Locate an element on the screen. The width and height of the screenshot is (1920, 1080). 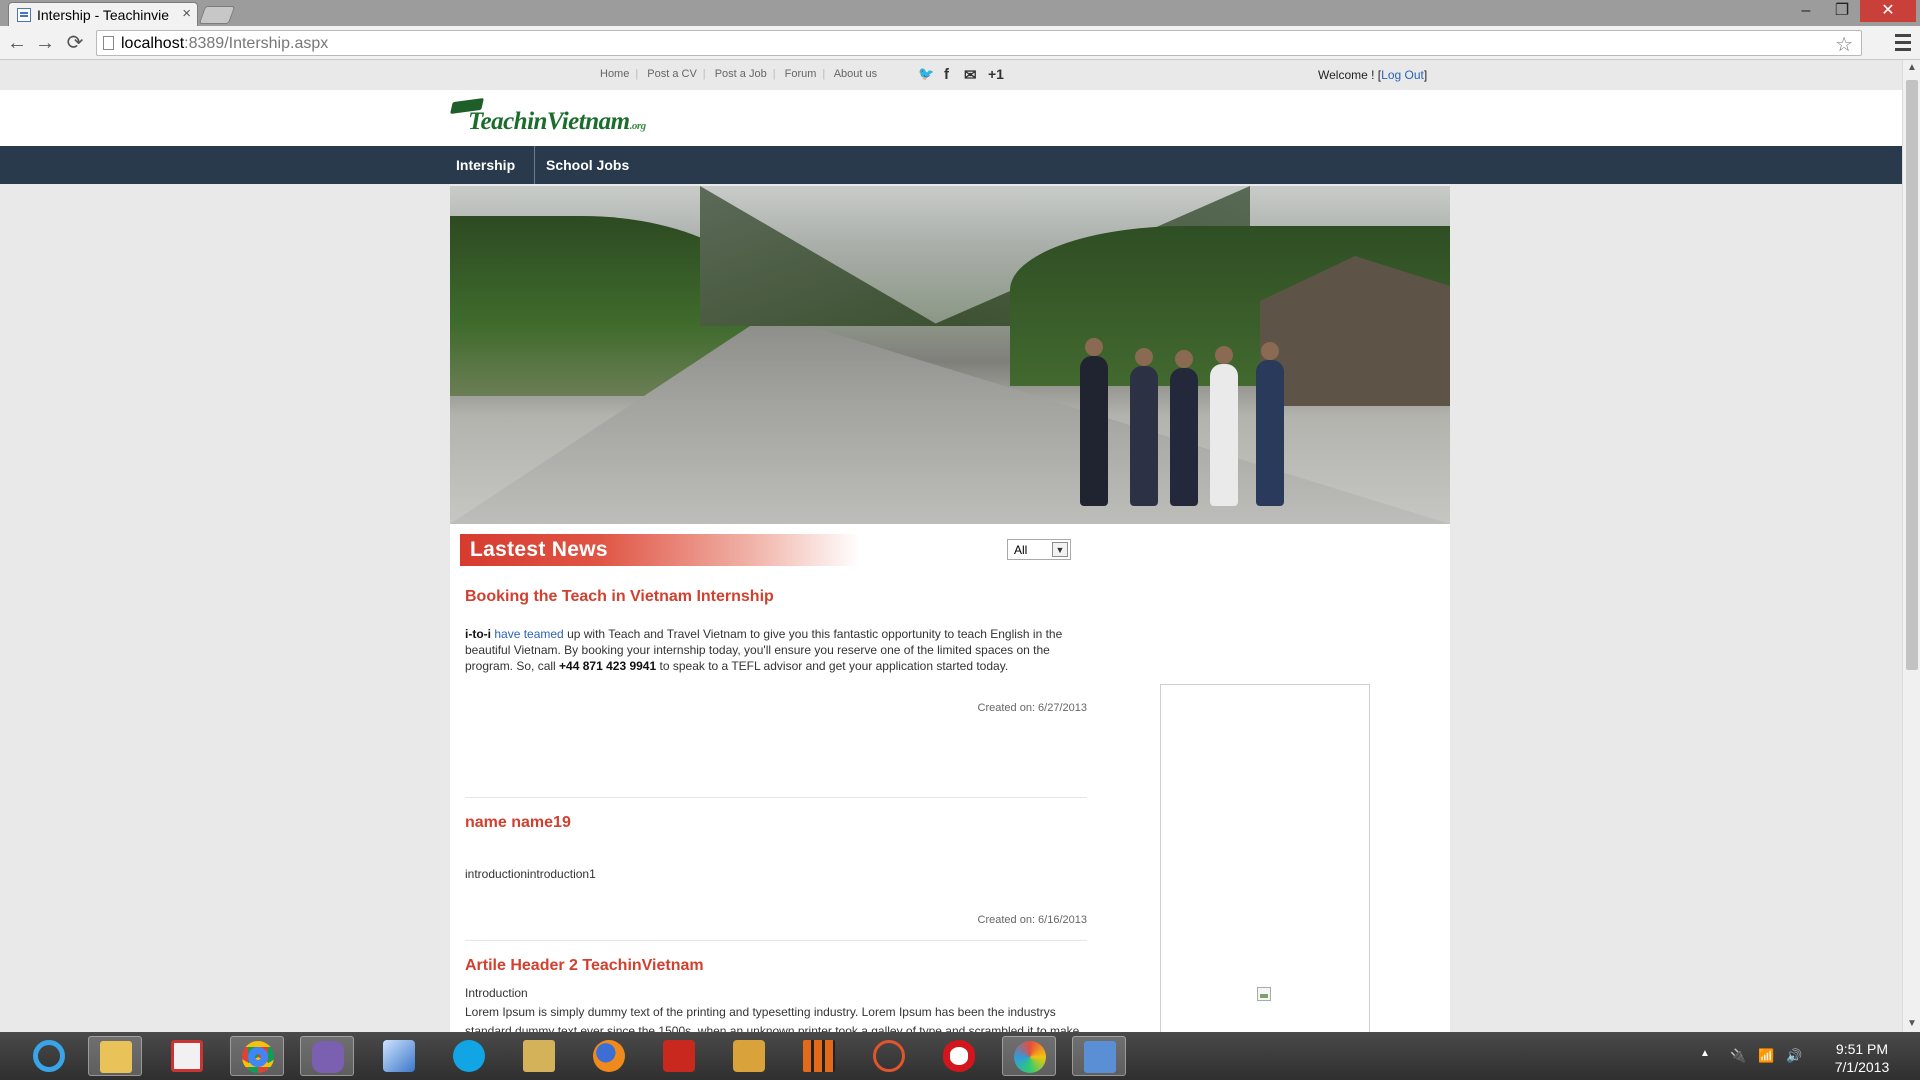
main-navigation: Intership School Jobs is located at coordinates (951, 165).